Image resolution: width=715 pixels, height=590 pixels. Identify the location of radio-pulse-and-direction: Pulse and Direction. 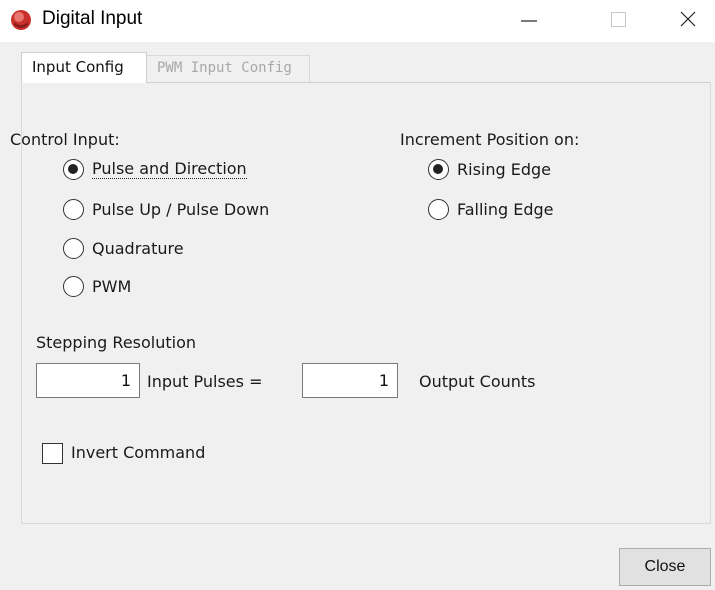
(155, 169).